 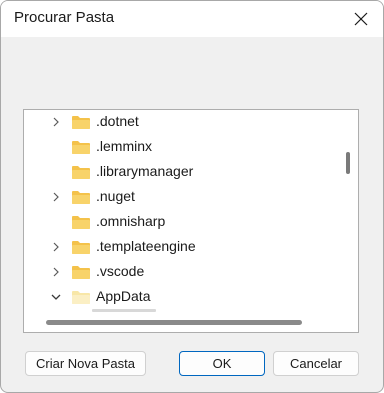 I want to click on tree-item-librarymanager: .librarymanager, so click(x=184, y=172).